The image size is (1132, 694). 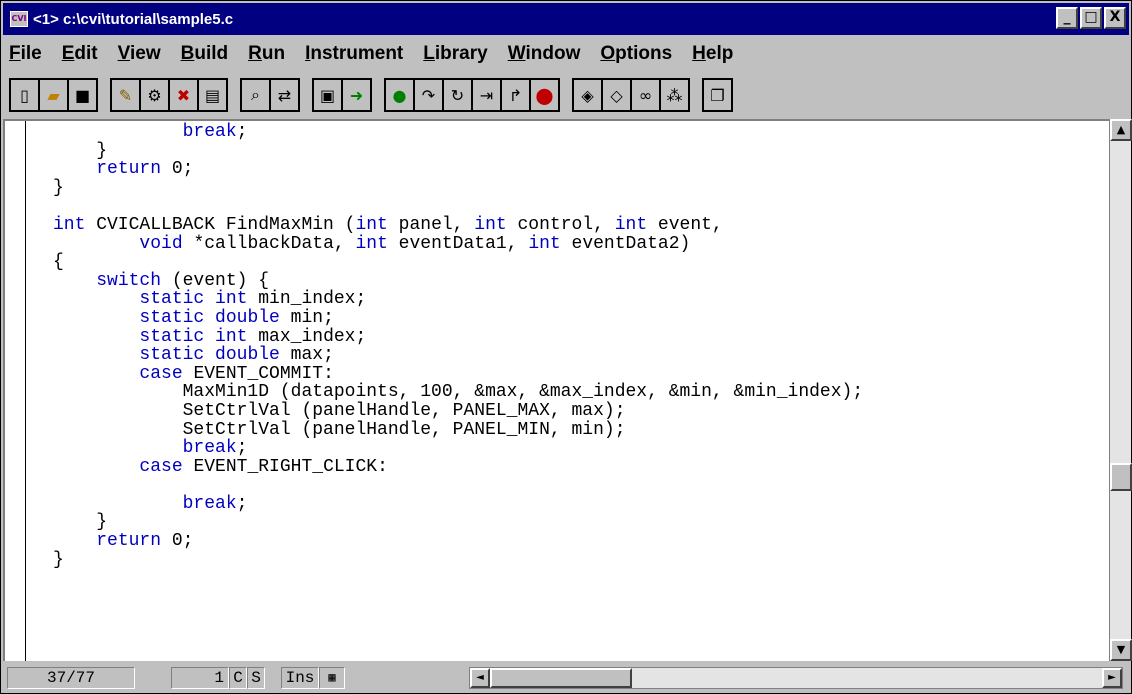 I want to click on line-indicator: 37/77, so click(x=71, y=678).